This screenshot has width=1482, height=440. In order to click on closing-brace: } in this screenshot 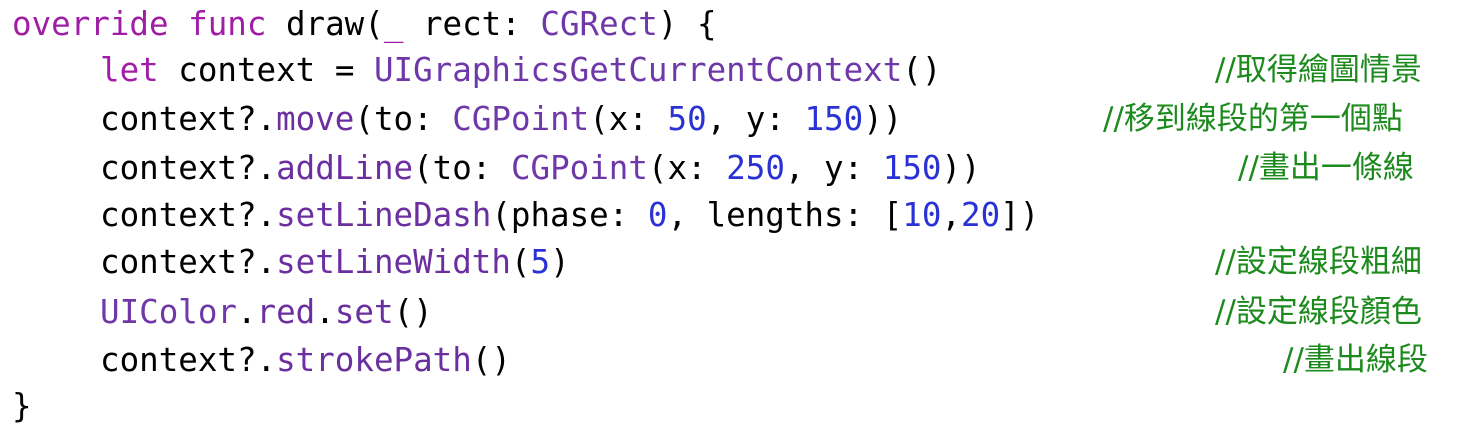, I will do `click(22, 406)`.